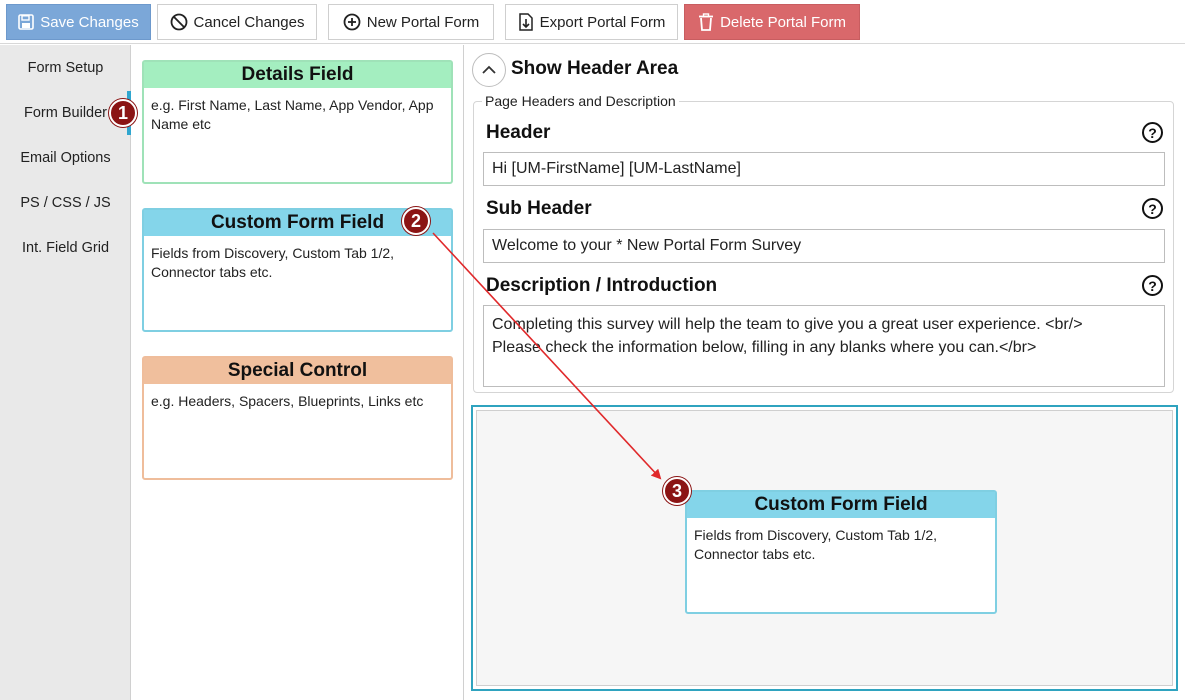  I want to click on sub-header-label: Sub Header, so click(539, 208).